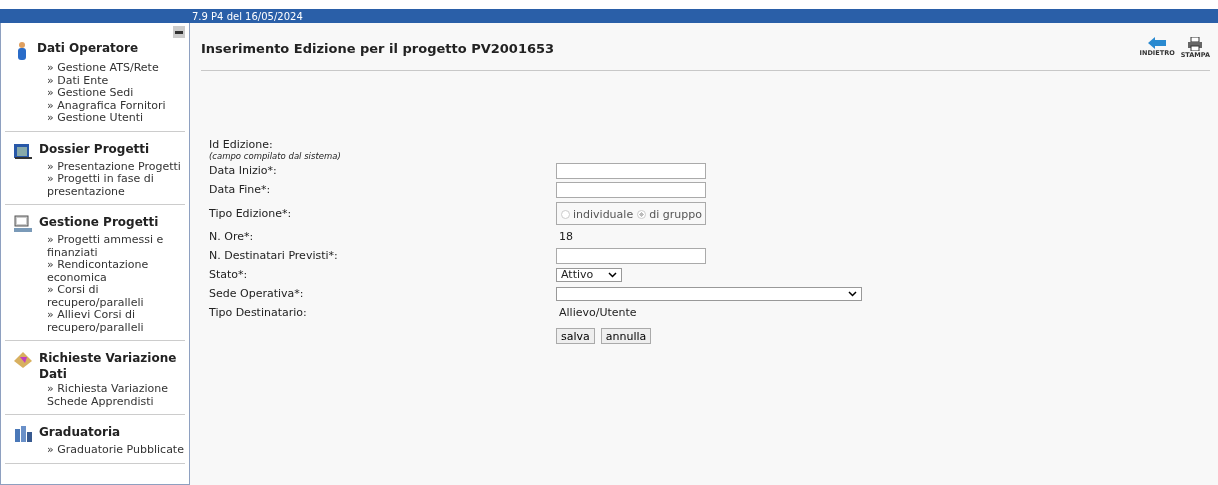 This screenshot has height=485, width=1218. What do you see at coordinates (378, 48) in the screenshot?
I see `page-title: Inserimento Edizione per il progetto PV2001653` at bounding box center [378, 48].